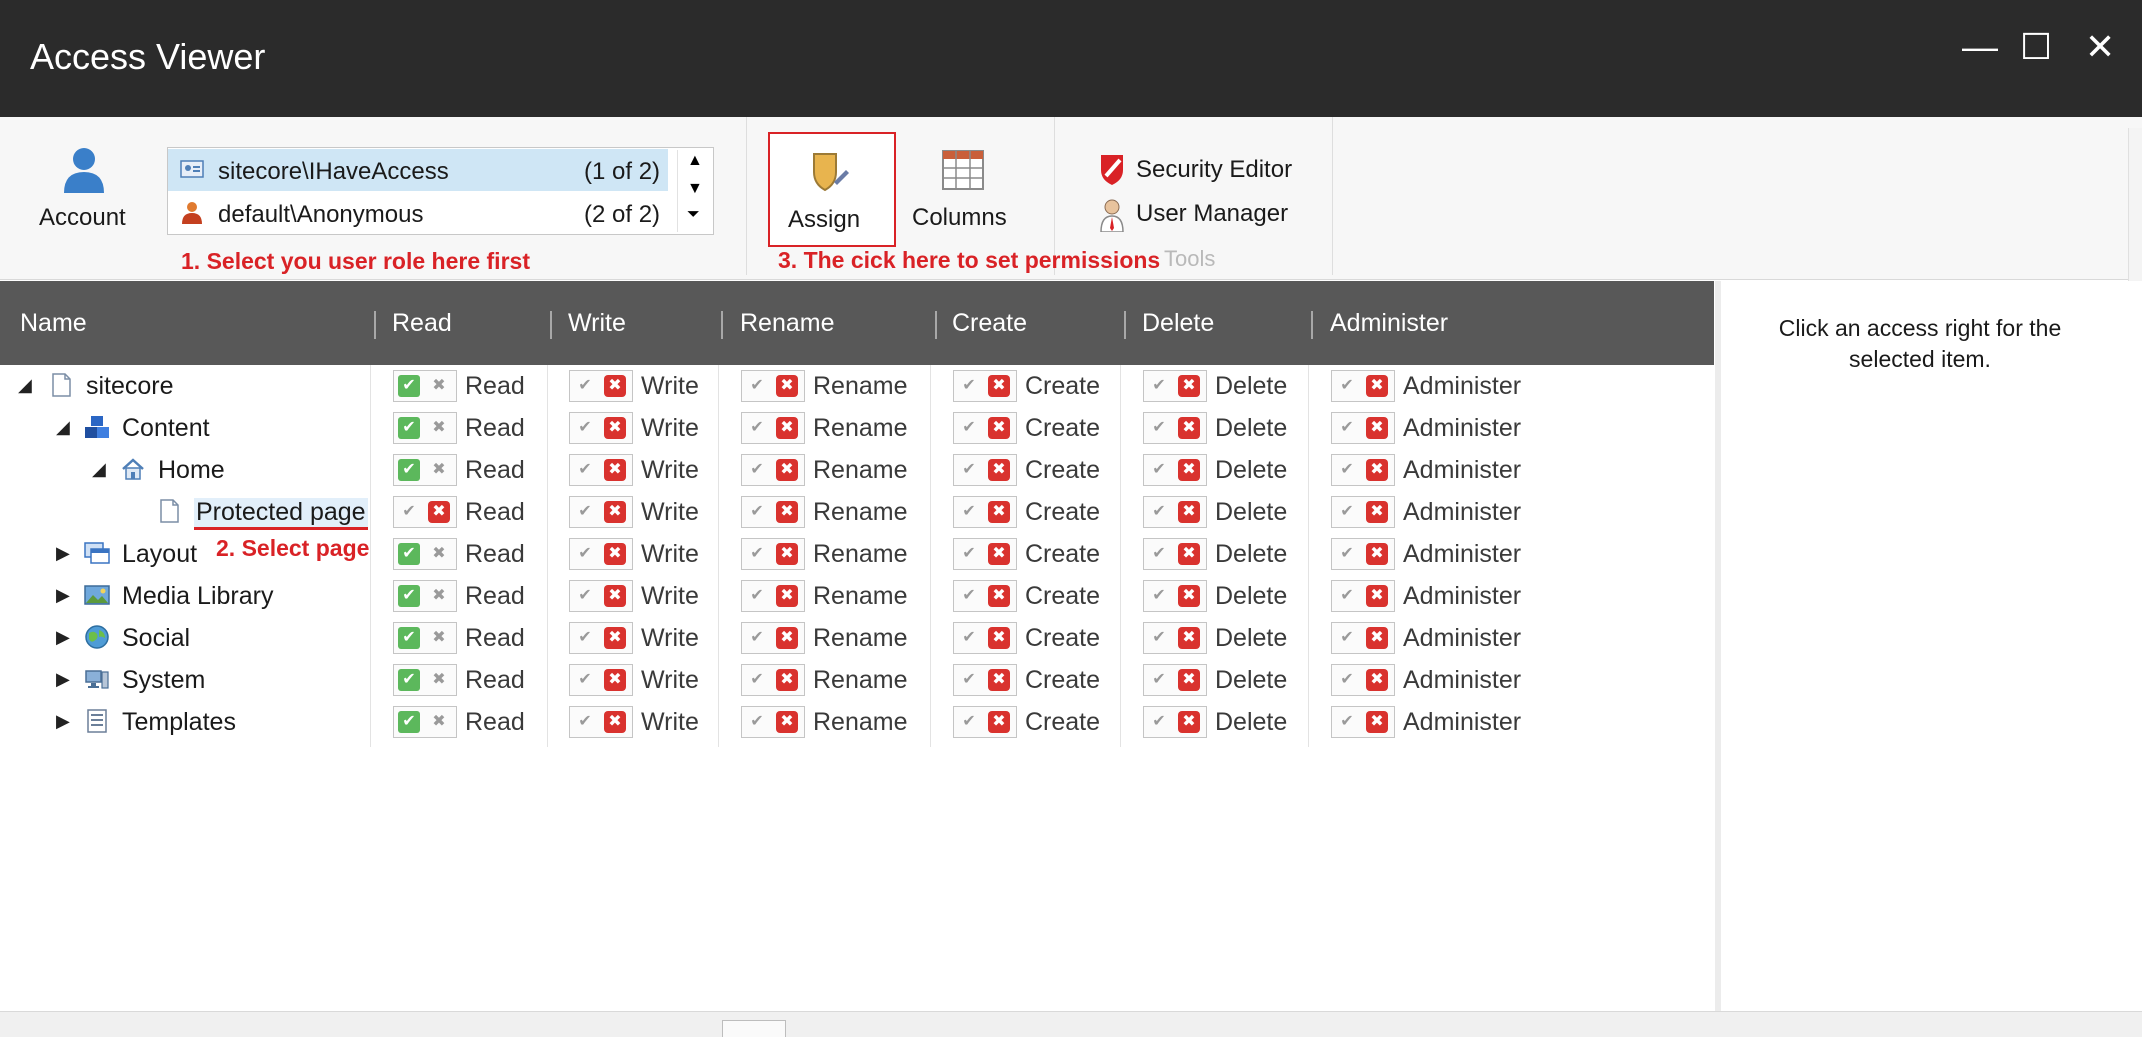  What do you see at coordinates (1213, 170) in the screenshot?
I see `security-editor-button: Security Editor` at bounding box center [1213, 170].